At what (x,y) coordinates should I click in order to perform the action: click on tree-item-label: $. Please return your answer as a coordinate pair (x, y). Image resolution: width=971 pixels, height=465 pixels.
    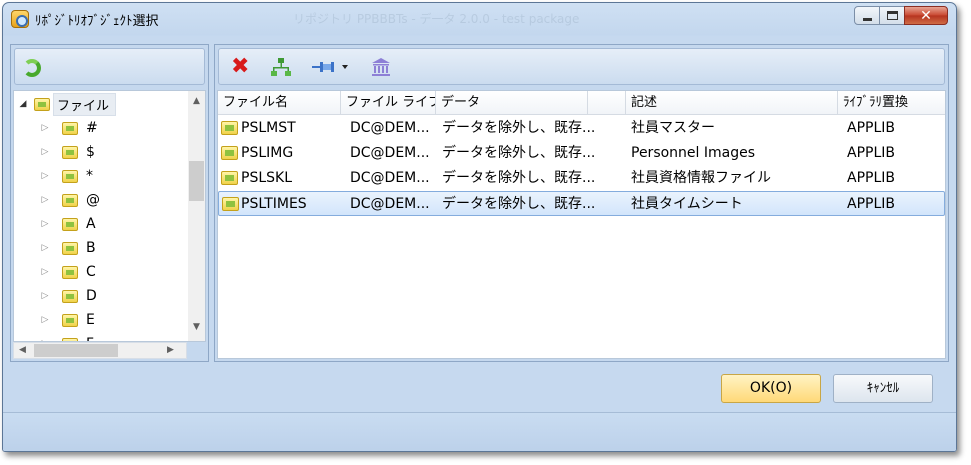
    Looking at the image, I should click on (90, 152).